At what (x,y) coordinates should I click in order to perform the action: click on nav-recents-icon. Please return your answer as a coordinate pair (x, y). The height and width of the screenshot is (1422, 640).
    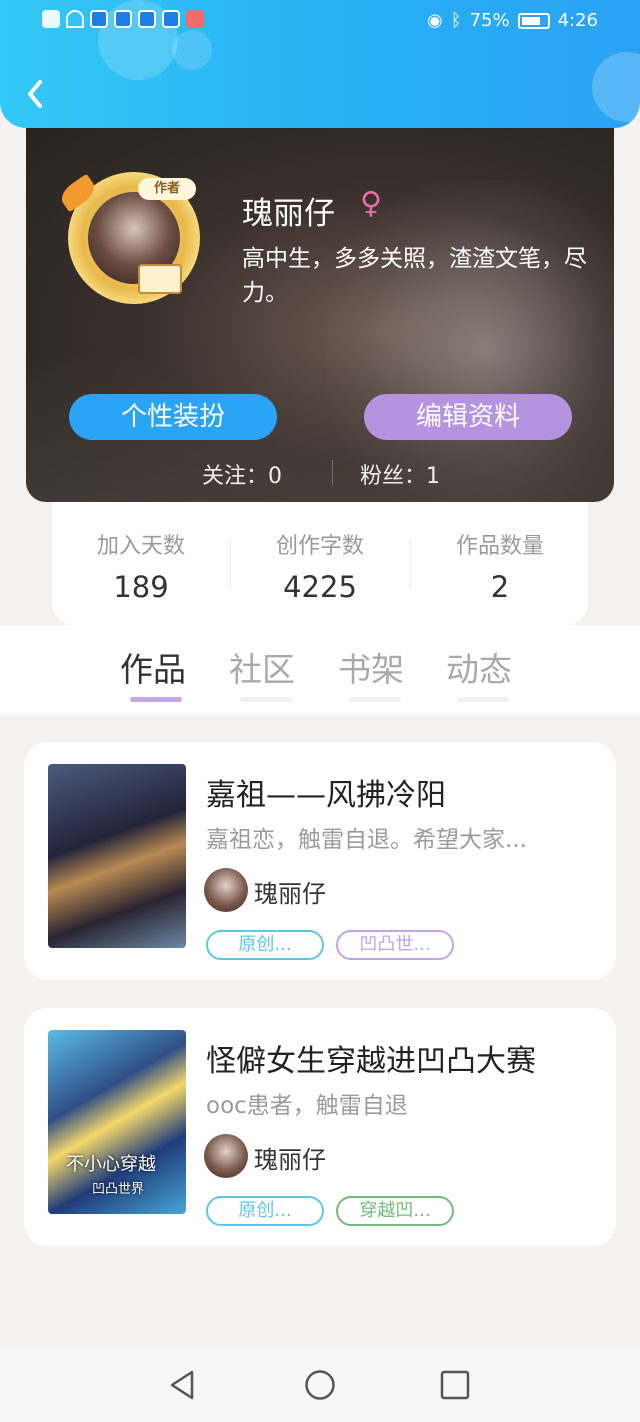
    Looking at the image, I should click on (455, 1385).